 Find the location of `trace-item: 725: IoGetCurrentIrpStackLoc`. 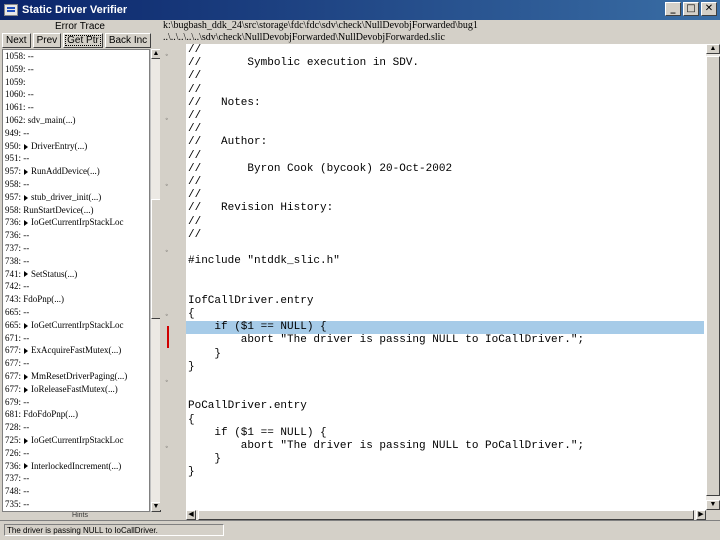

trace-item: 725: IoGetCurrentIrpStackLoc is located at coordinates (76, 440).